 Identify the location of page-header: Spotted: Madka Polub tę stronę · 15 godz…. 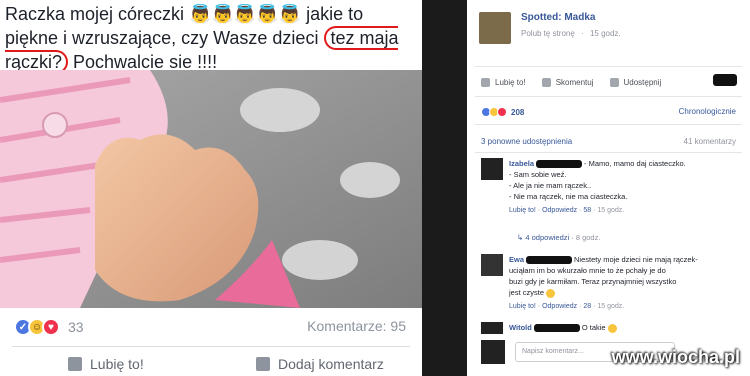
(552, 28).